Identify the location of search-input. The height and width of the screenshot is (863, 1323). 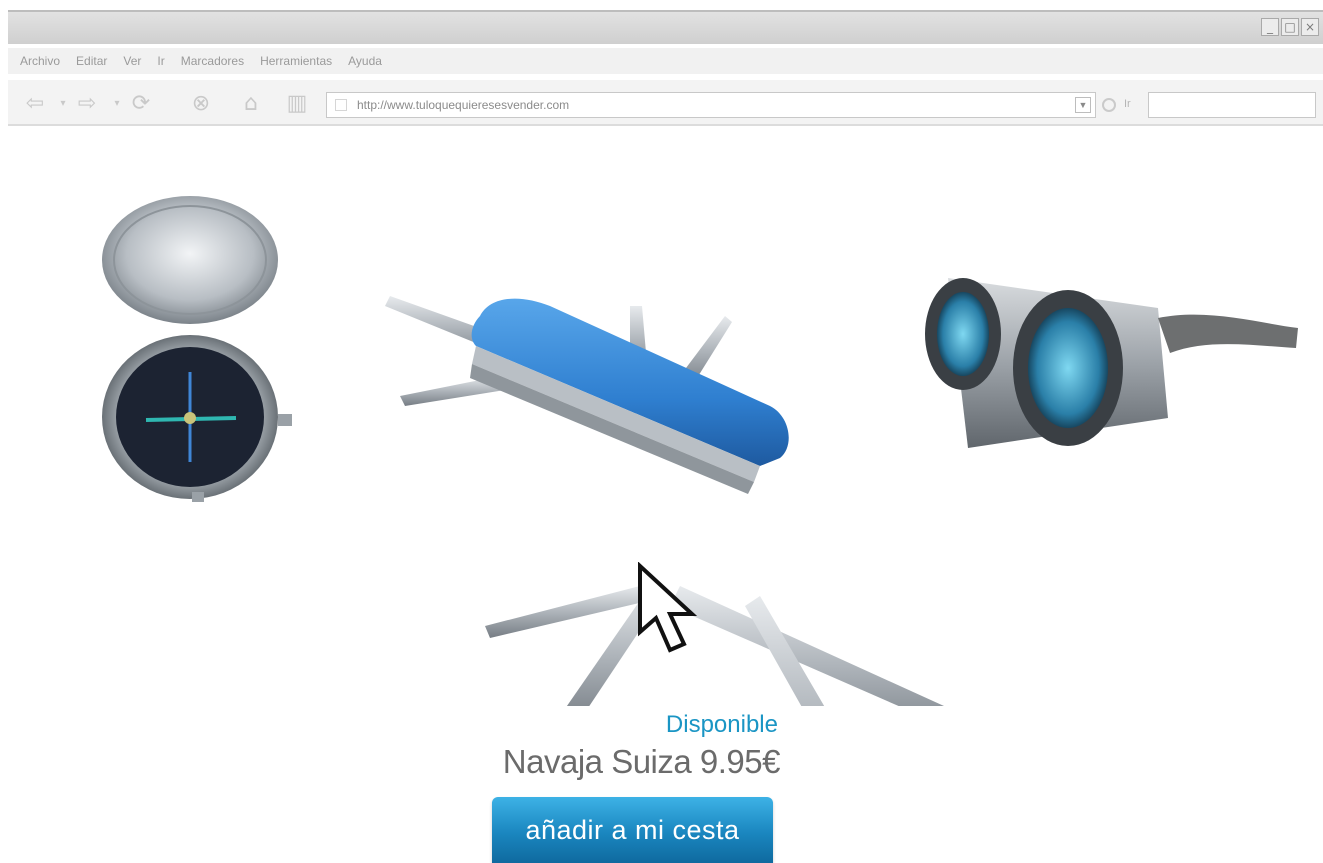
(1232, 105).